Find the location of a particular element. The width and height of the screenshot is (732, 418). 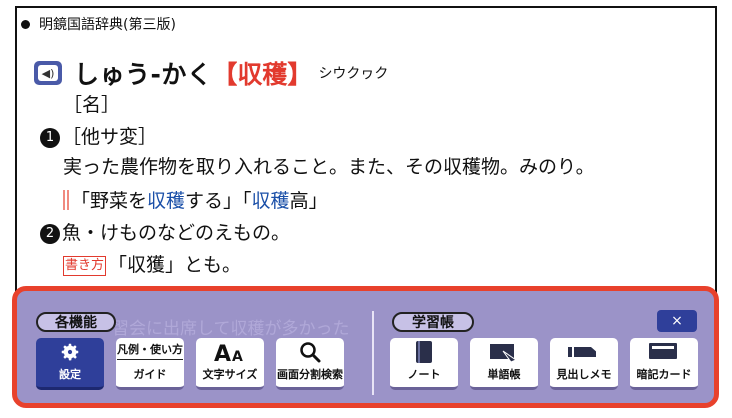

writing-label: 書き方 is located at coordinates (85, 266).